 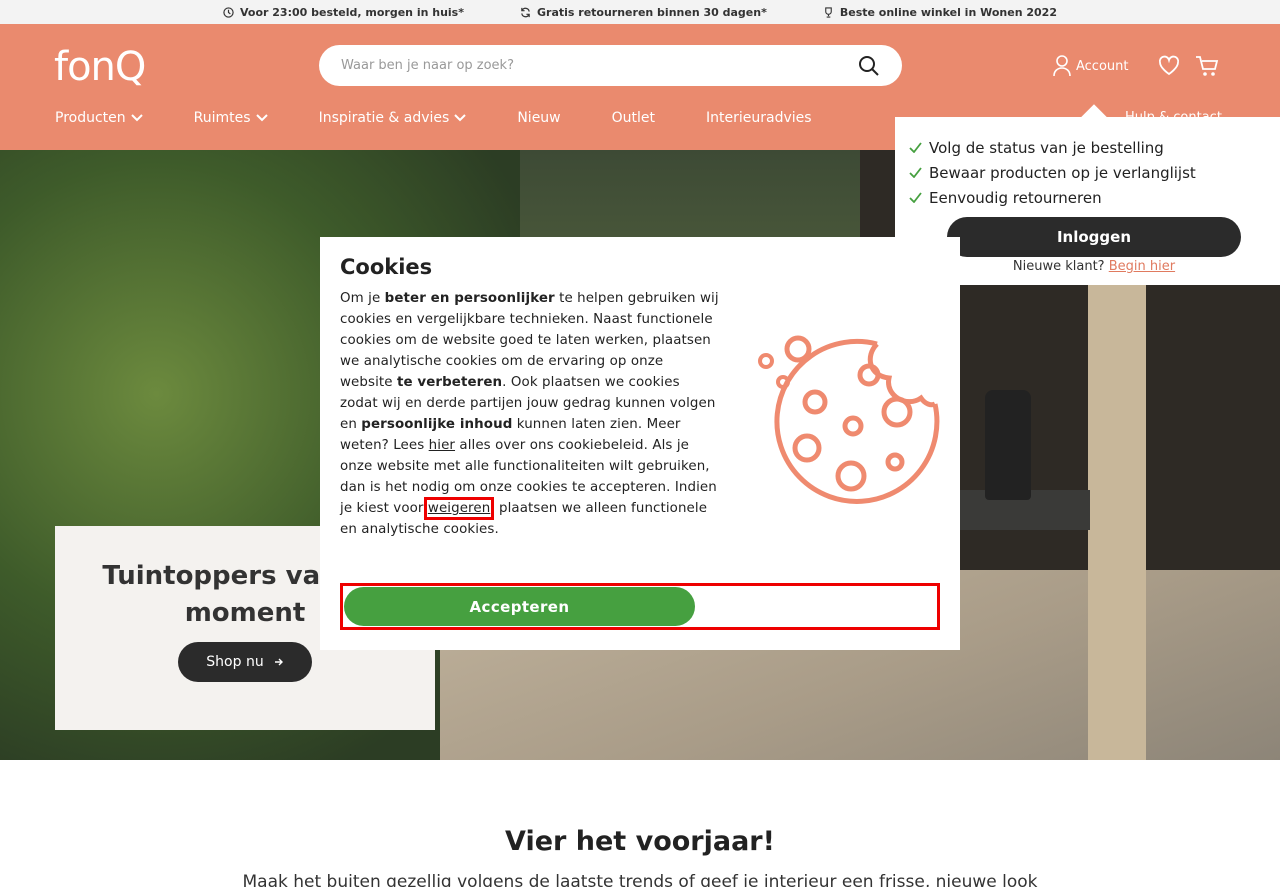 What do you see at coordinates (343, 12) in the screenshot?
I see `usp-item: Voor 23:00 besteld, morgen in huis*` at bounding box center [343, 12].